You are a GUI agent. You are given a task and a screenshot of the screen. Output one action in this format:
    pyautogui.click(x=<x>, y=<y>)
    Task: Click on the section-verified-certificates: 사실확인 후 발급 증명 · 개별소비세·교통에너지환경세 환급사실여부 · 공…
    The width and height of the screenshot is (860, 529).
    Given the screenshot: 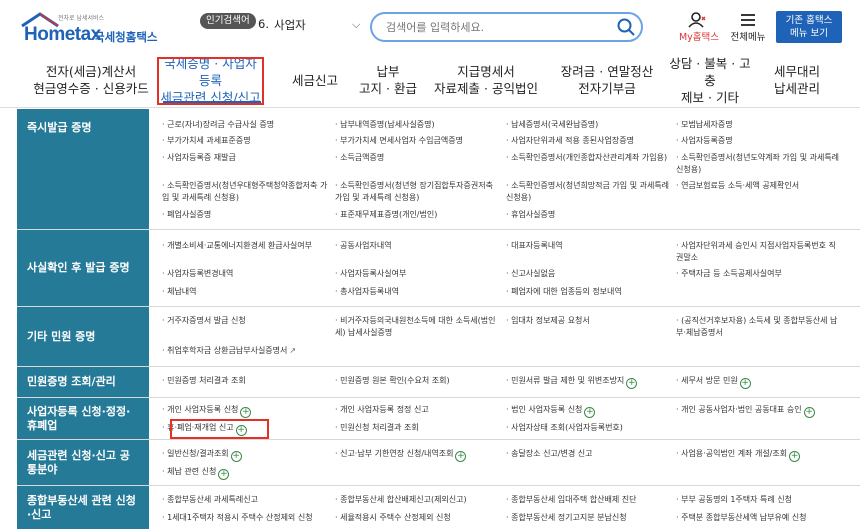 What is the action you would take?
    pyautogui.click(x=438, y=268)
    